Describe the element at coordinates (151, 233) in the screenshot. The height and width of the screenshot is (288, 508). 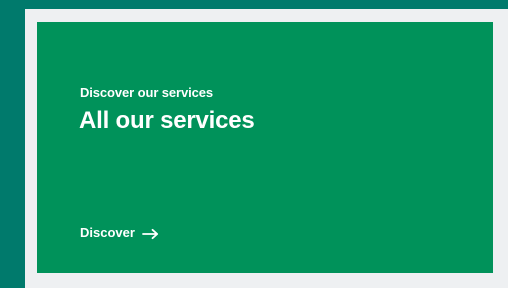
I see `arrow-right-icon` at that location.